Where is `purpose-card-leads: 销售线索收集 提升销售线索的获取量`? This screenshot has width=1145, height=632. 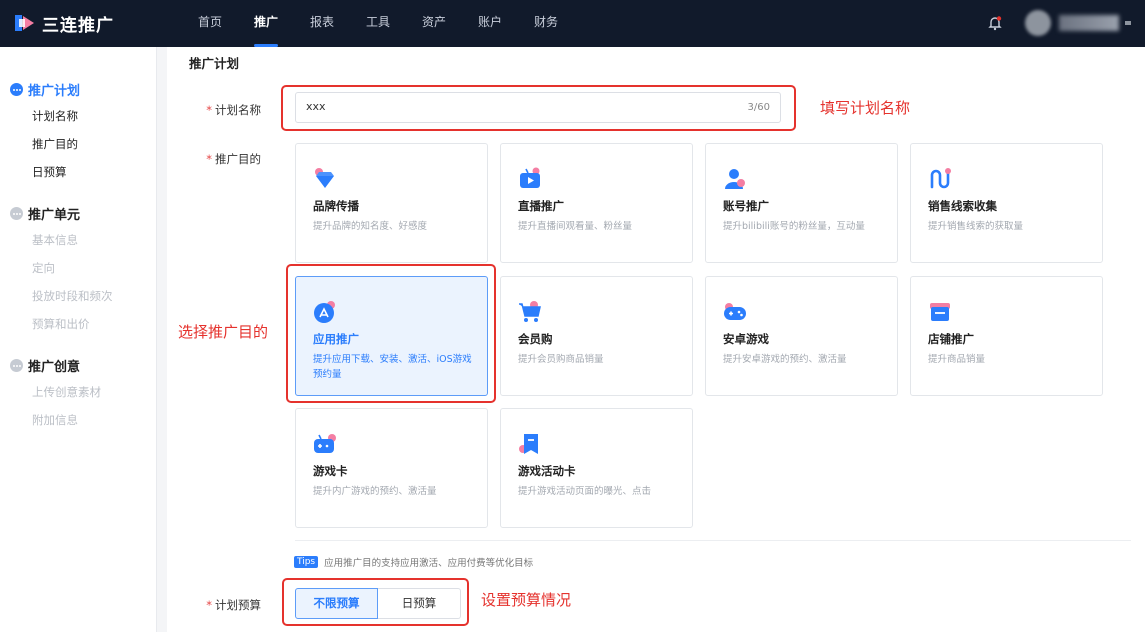
purpose-card-leads: 销售线索收集 提升销售线索的获取量 is located at coordinates (1006, 203).